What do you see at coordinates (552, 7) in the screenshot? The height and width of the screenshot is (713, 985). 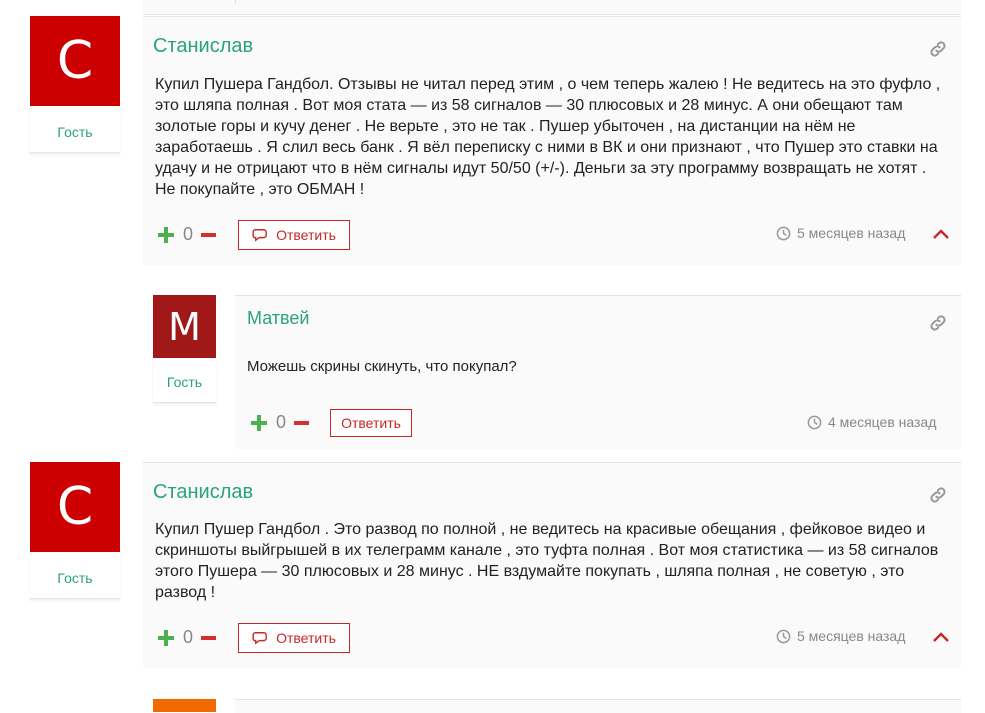 I see `previous-comment-edge` at bounding box center [552, 7].